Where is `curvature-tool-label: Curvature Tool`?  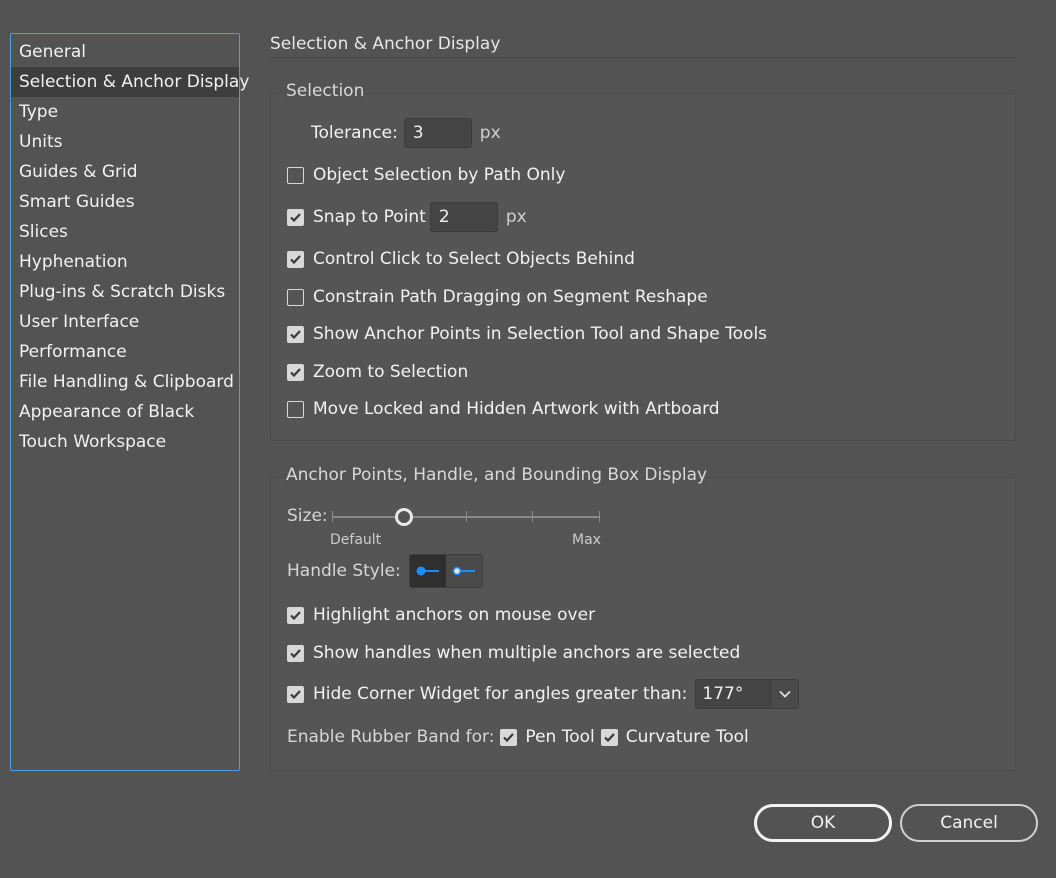 curvature-tool-label: Curvature Tool is located at coordinates (687, 737).